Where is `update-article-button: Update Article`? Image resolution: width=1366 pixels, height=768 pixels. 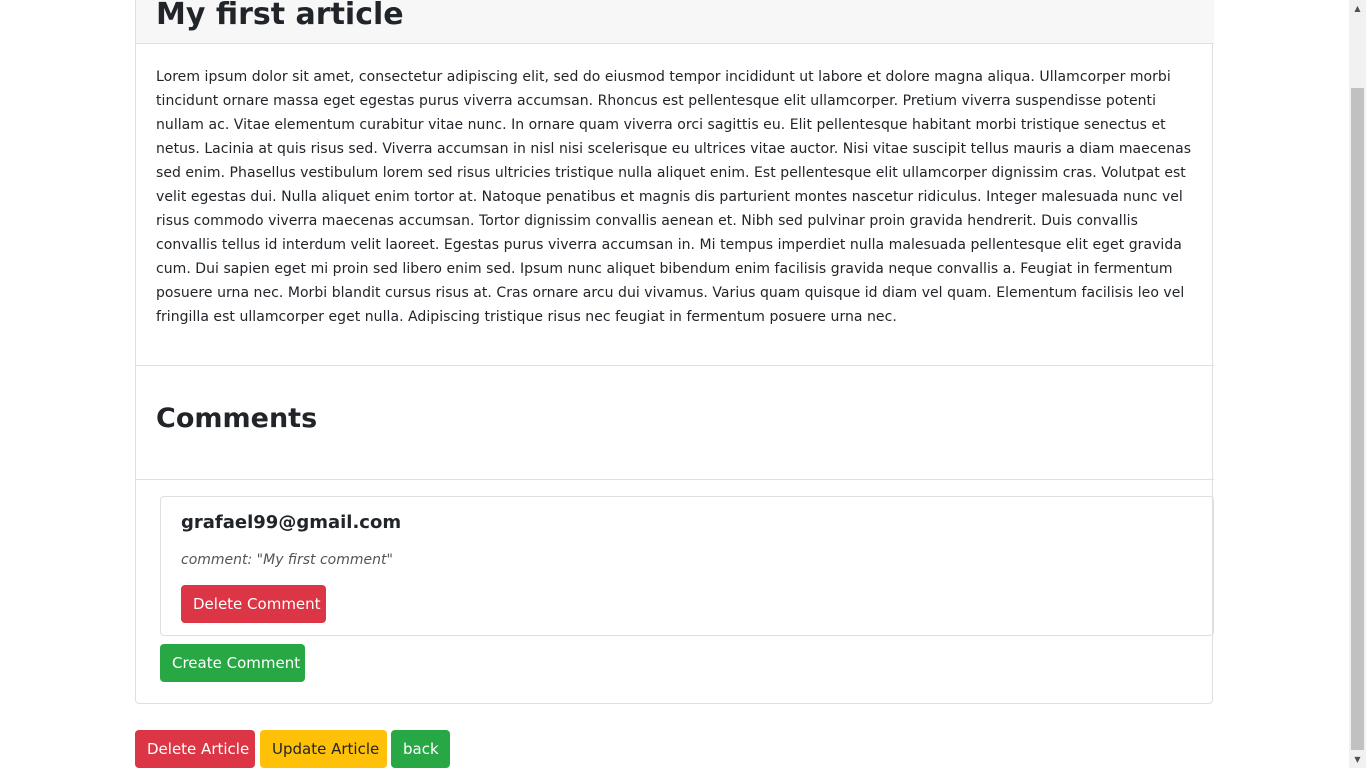
update-article-button: Update Article is located at coordinates (323, 749).